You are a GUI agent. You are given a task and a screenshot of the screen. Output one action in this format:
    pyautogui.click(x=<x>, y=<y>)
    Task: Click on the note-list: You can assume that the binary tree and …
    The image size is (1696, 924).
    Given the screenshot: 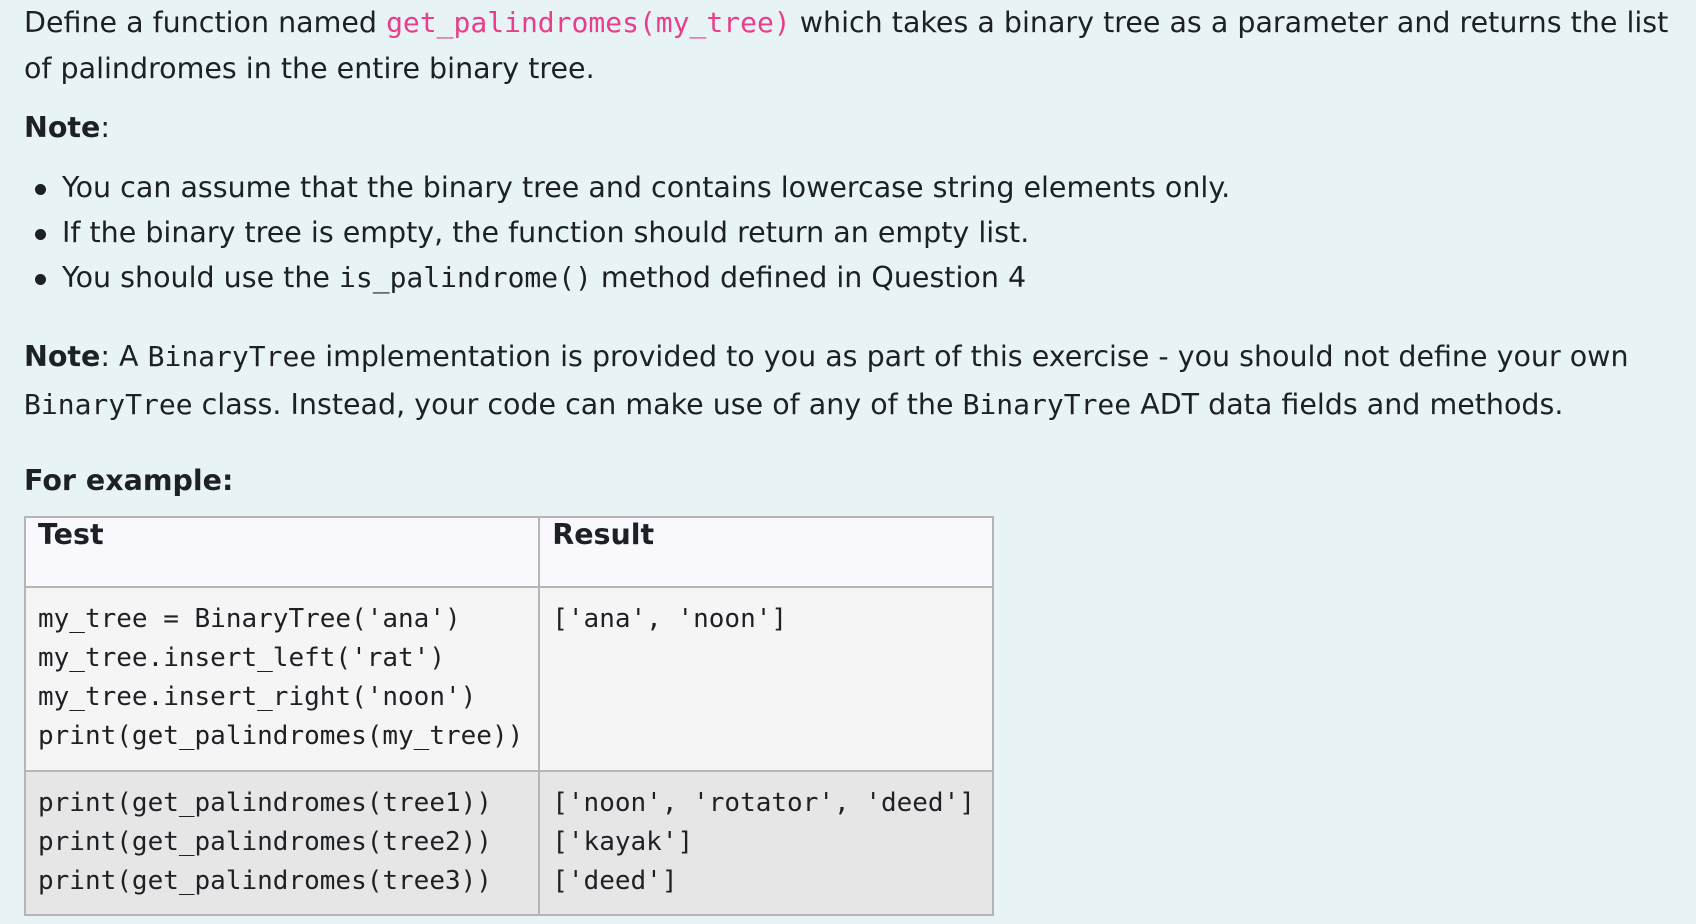 What is the action you would take?
    pyautogui.click(x=848, y=232)
    